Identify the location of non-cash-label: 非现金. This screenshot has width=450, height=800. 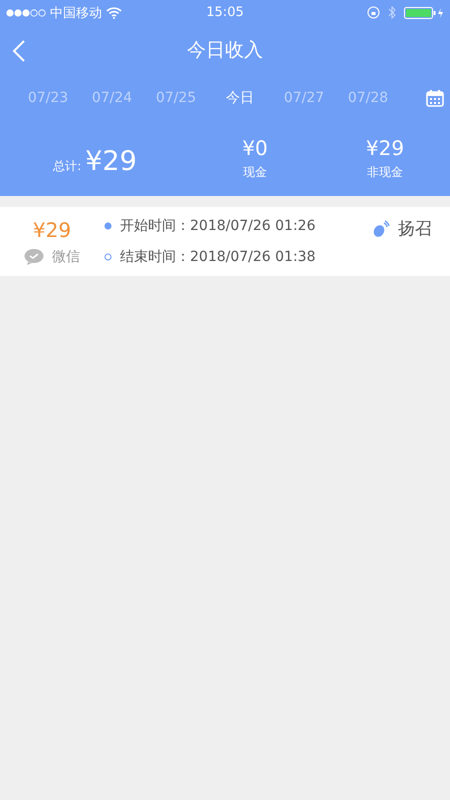
(385, 172).